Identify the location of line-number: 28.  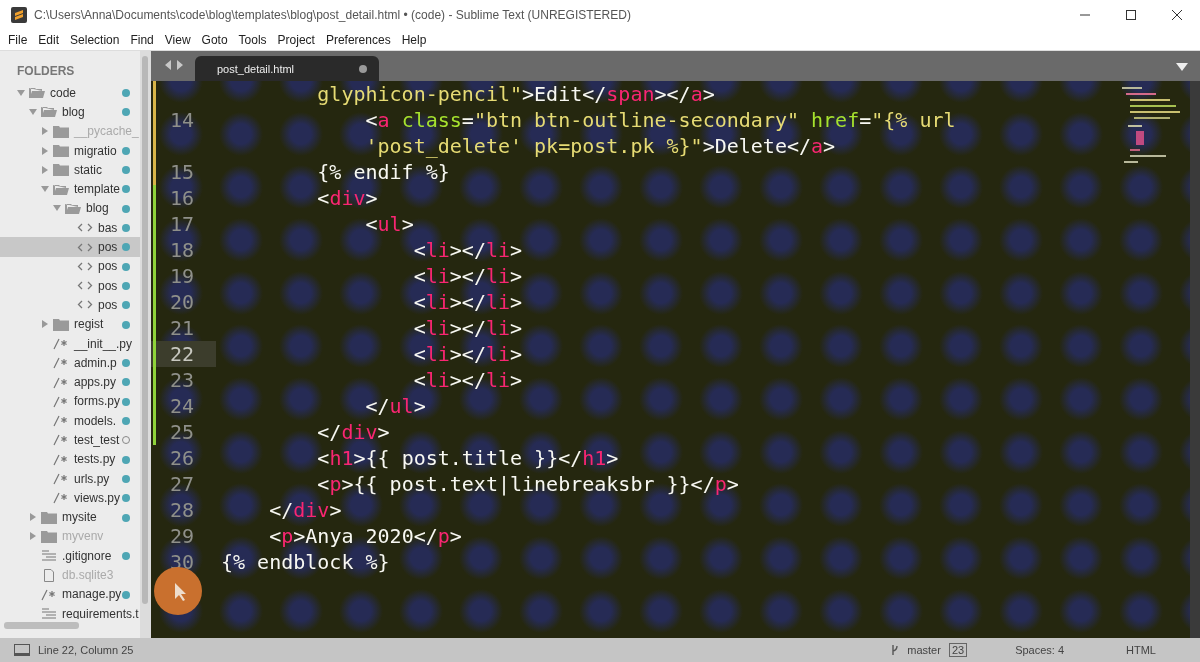
(181, 510).